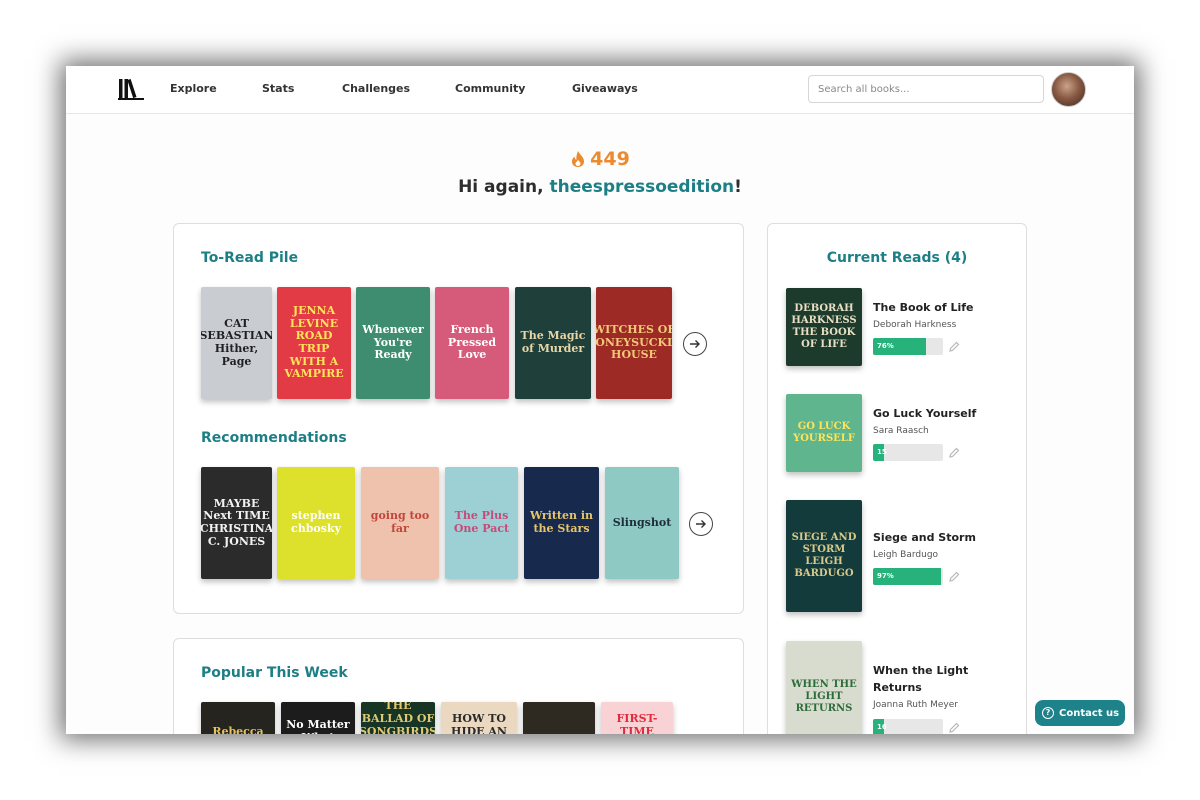 The width and height of the screenshot is (1200, 800). I want to click on to-read-next-button, so click(695, 344).